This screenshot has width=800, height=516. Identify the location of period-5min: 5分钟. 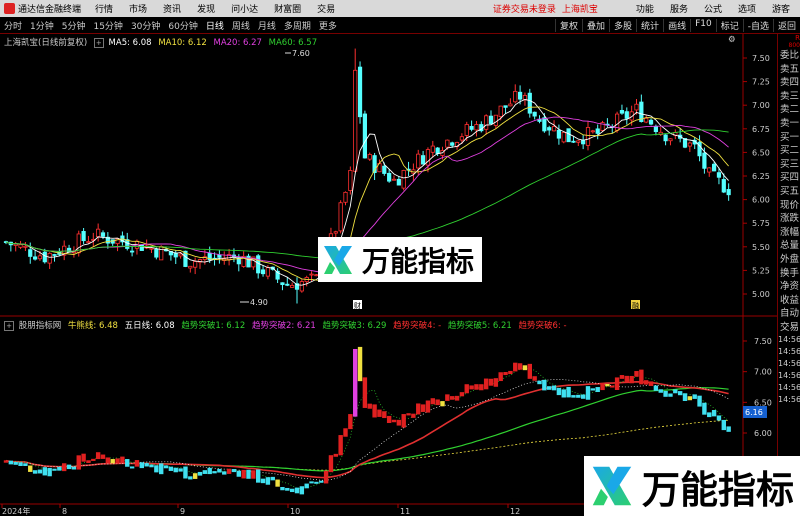
(74, 25).